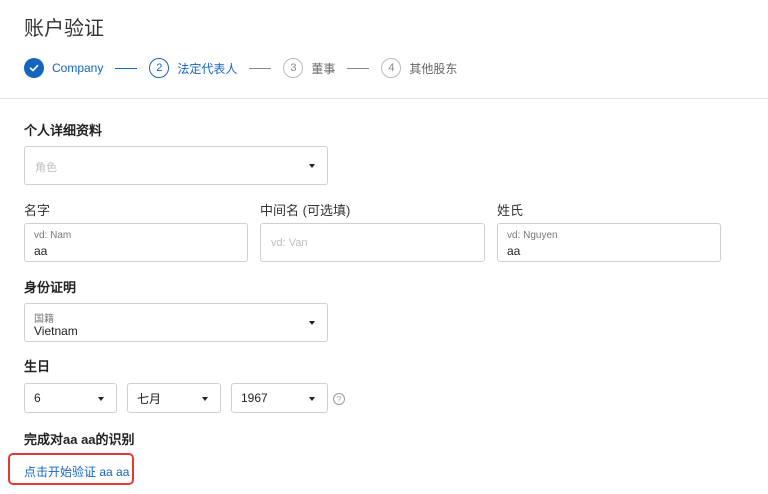 The width and height of the screenshot is (768, 494). What do you see at coordinates (532, 235) in the screenshot?
I see `last-name-hint: vd: Nguyen` at bounding box center [532, 235].